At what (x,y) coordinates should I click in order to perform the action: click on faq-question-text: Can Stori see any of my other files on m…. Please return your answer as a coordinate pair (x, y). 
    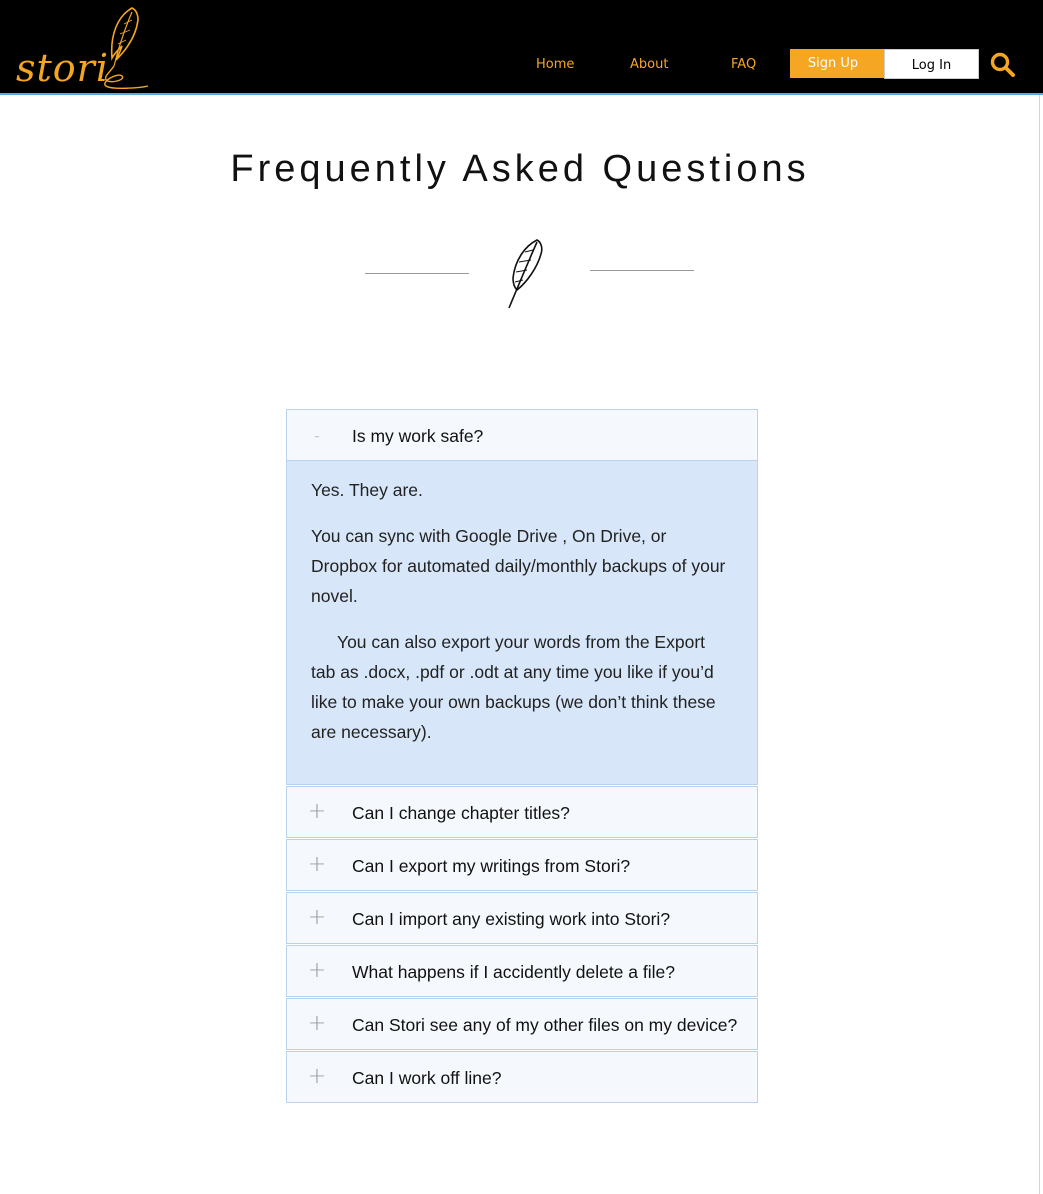
    Looking at the image, I should click on (545, 1025).